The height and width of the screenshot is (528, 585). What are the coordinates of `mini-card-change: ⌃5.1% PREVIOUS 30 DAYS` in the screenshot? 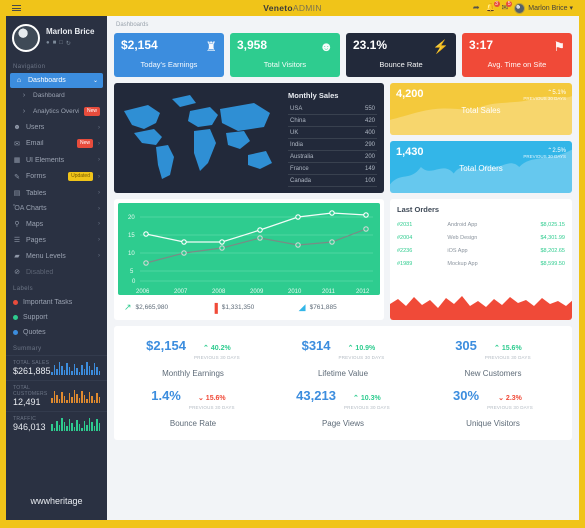 It's located at (544, 95).